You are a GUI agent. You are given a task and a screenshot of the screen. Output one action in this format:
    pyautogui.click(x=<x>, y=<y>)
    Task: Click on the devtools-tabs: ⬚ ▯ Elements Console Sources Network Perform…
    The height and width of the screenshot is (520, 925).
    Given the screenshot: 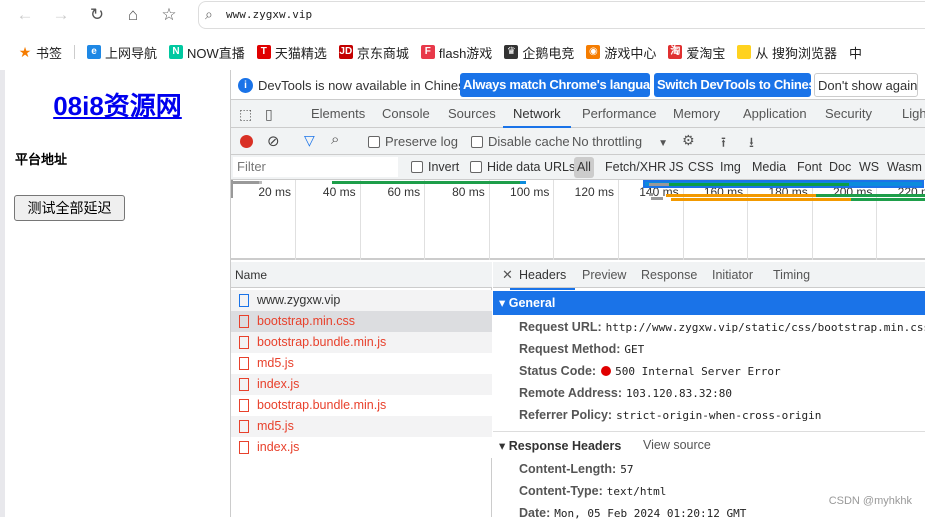 What is the action you would take?
    pyautogui.click(x=578, y=114)
    